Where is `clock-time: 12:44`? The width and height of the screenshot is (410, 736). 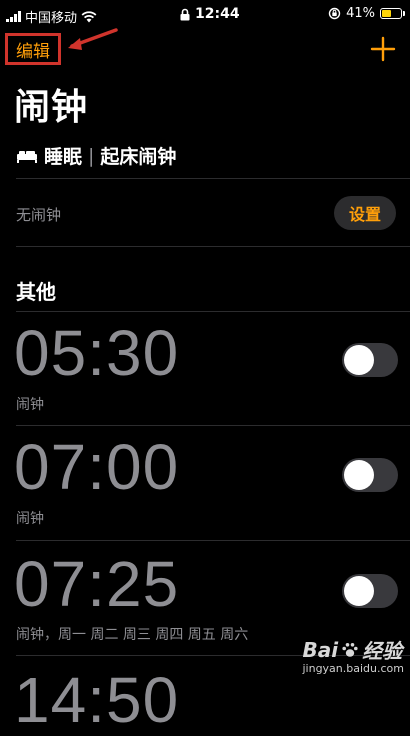 clock-time: 12:44 is located at coordinates (217, 14).